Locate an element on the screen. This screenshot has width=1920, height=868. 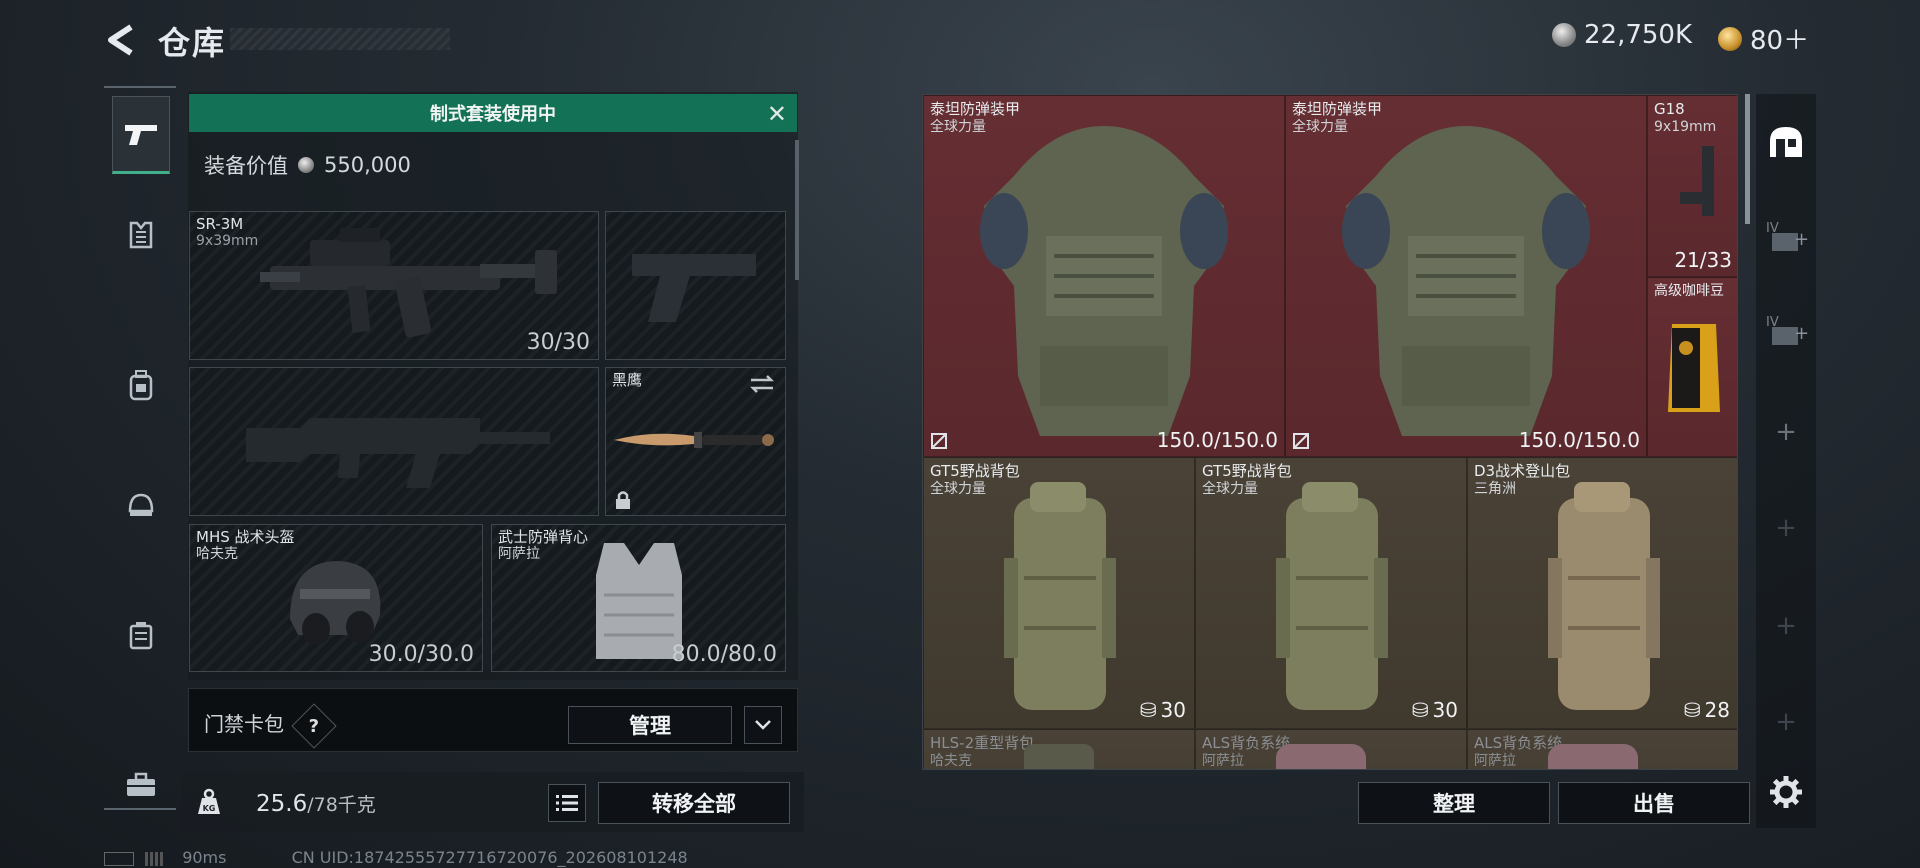
stash-item: 高级咖啡豆 is located at coordinates (1692, 367).